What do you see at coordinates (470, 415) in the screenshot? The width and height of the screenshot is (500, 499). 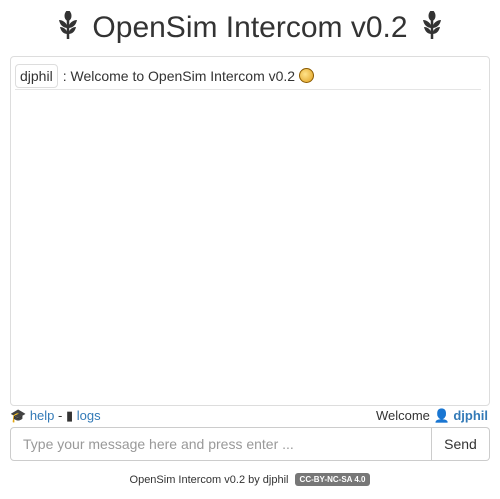 I see `username-link: djphil` at bounding box center [470, 415].